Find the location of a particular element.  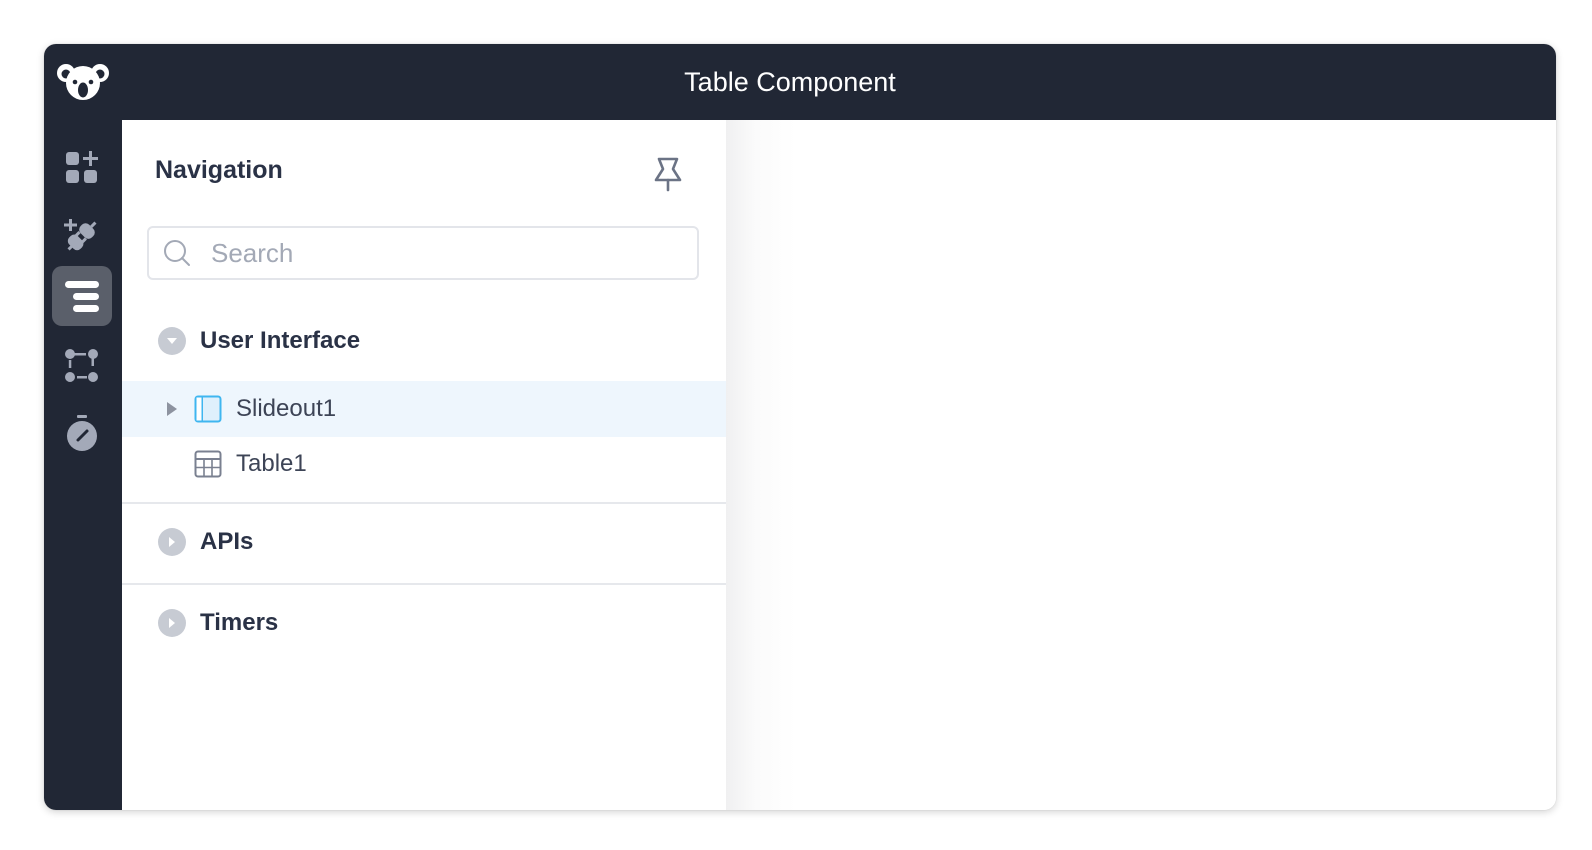

plug-add-icon is located at coordinates (80, 235).